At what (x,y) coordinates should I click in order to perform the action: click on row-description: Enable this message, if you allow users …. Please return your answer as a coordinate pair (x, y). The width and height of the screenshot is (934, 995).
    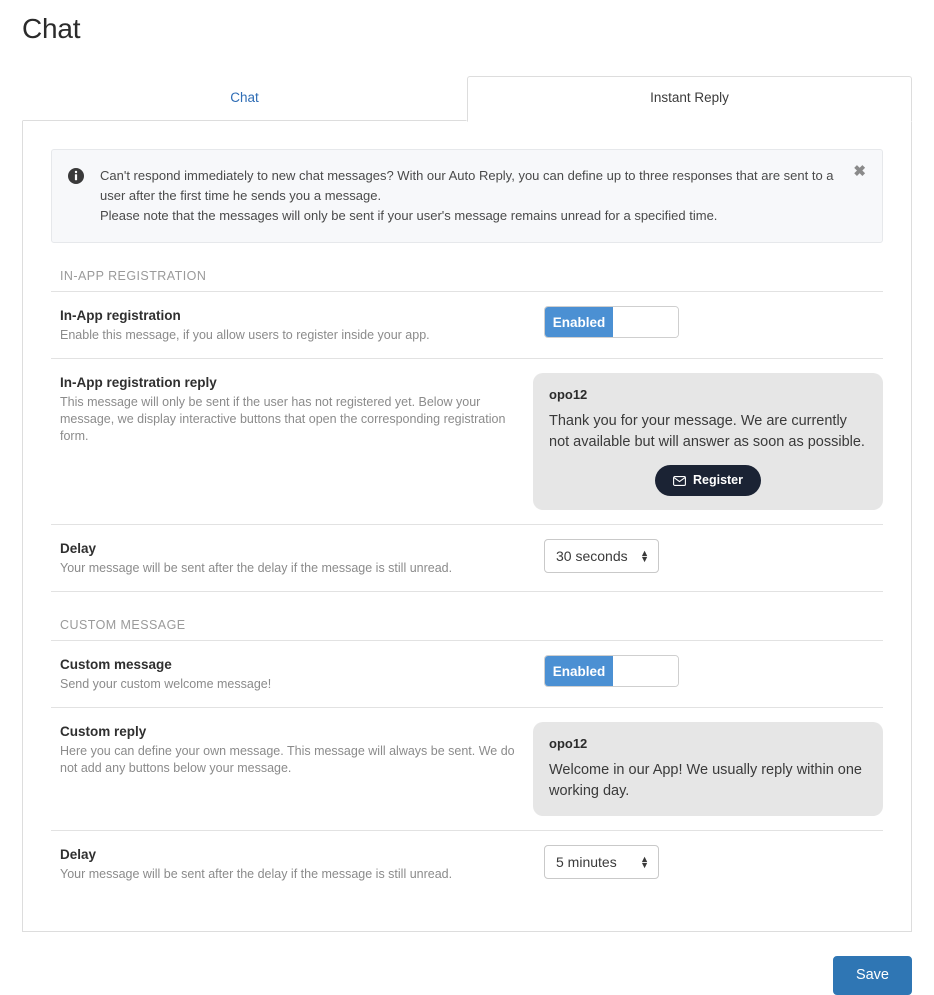
    Looking at the image, I should click on (245, 335).